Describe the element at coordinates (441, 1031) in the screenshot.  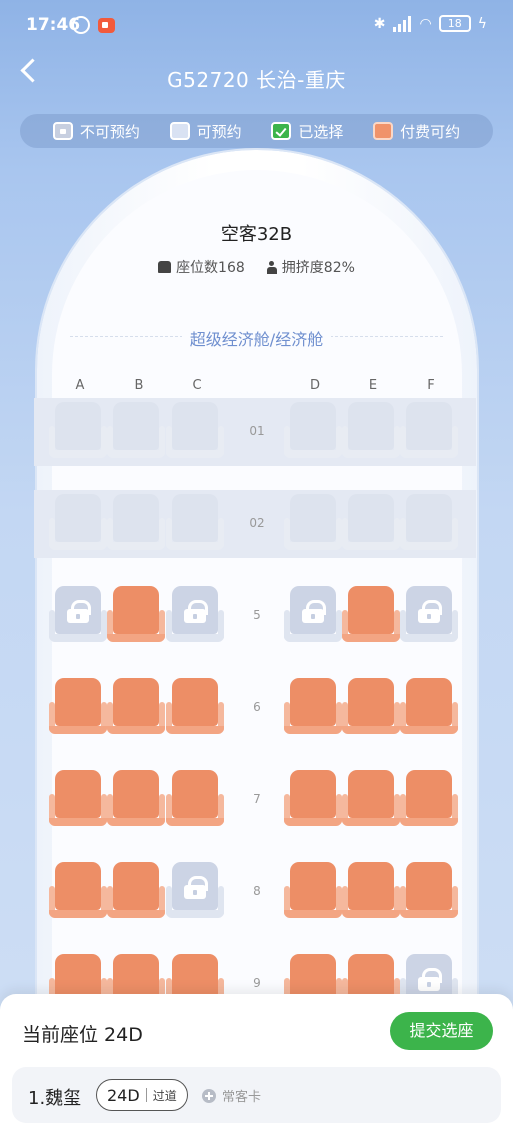
I see `submit-seat-button: 提交选座` at that location.